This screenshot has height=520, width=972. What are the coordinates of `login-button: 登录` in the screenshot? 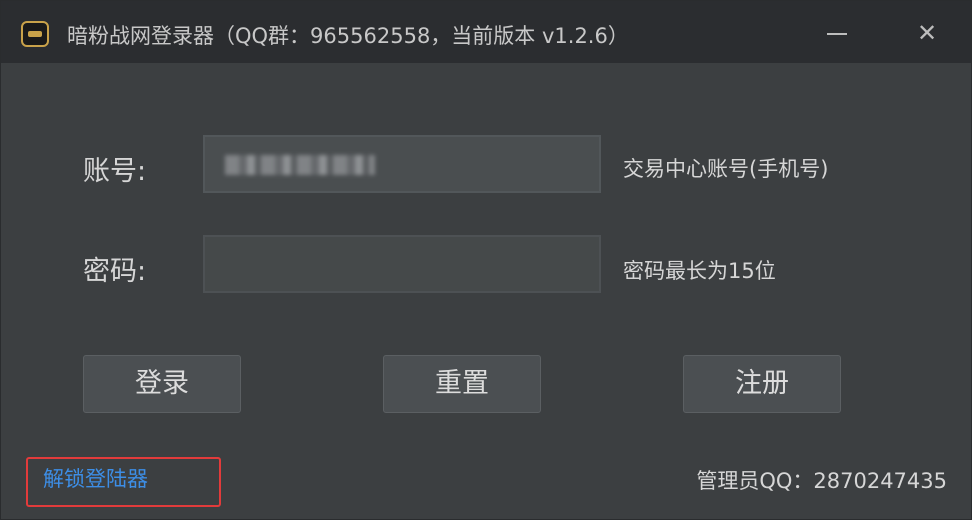 It's located at (162, 384).